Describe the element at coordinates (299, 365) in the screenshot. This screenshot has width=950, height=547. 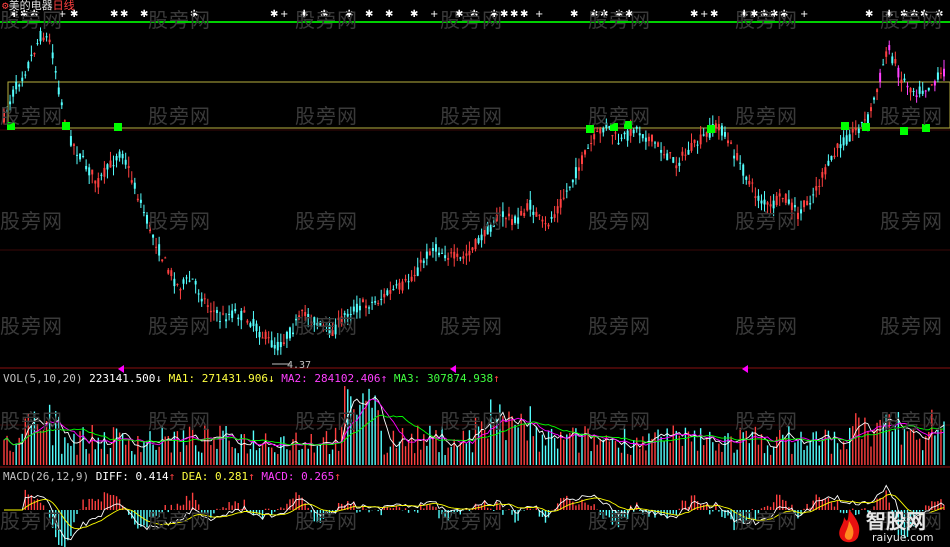
I see `low-price-marker: 4.37` at that location.